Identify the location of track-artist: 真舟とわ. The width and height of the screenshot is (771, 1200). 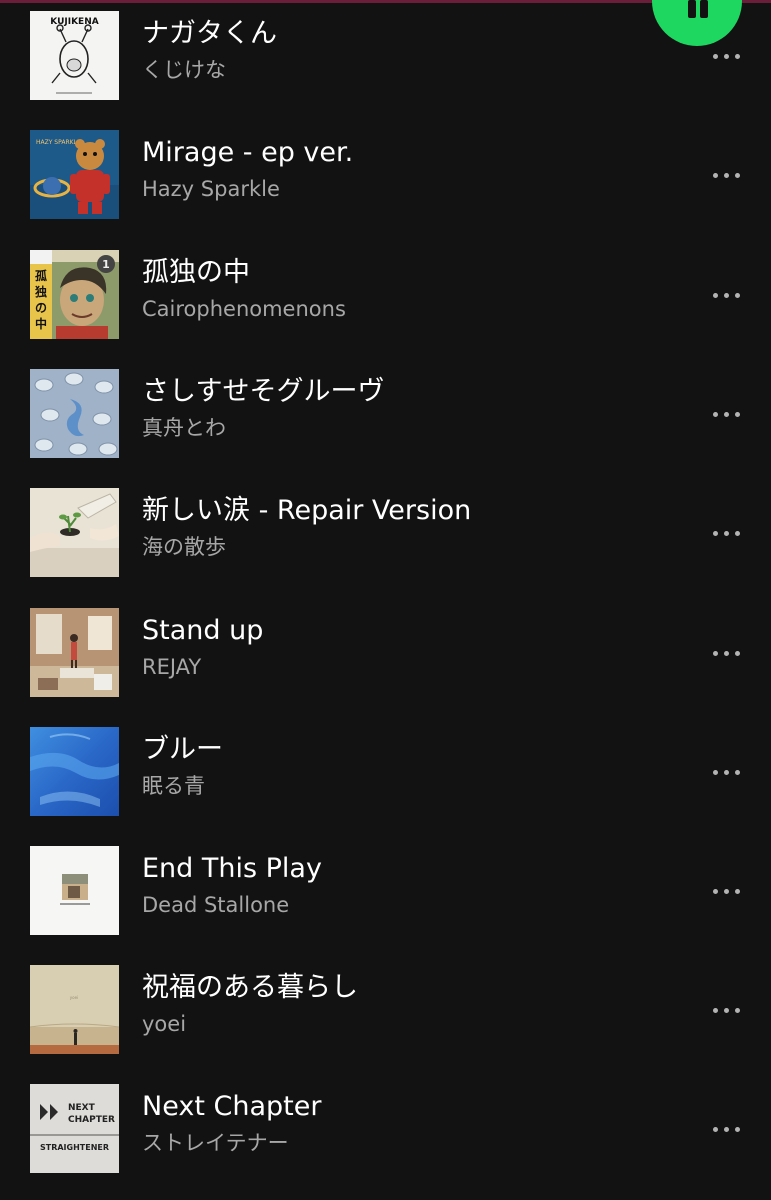
(184, 428).